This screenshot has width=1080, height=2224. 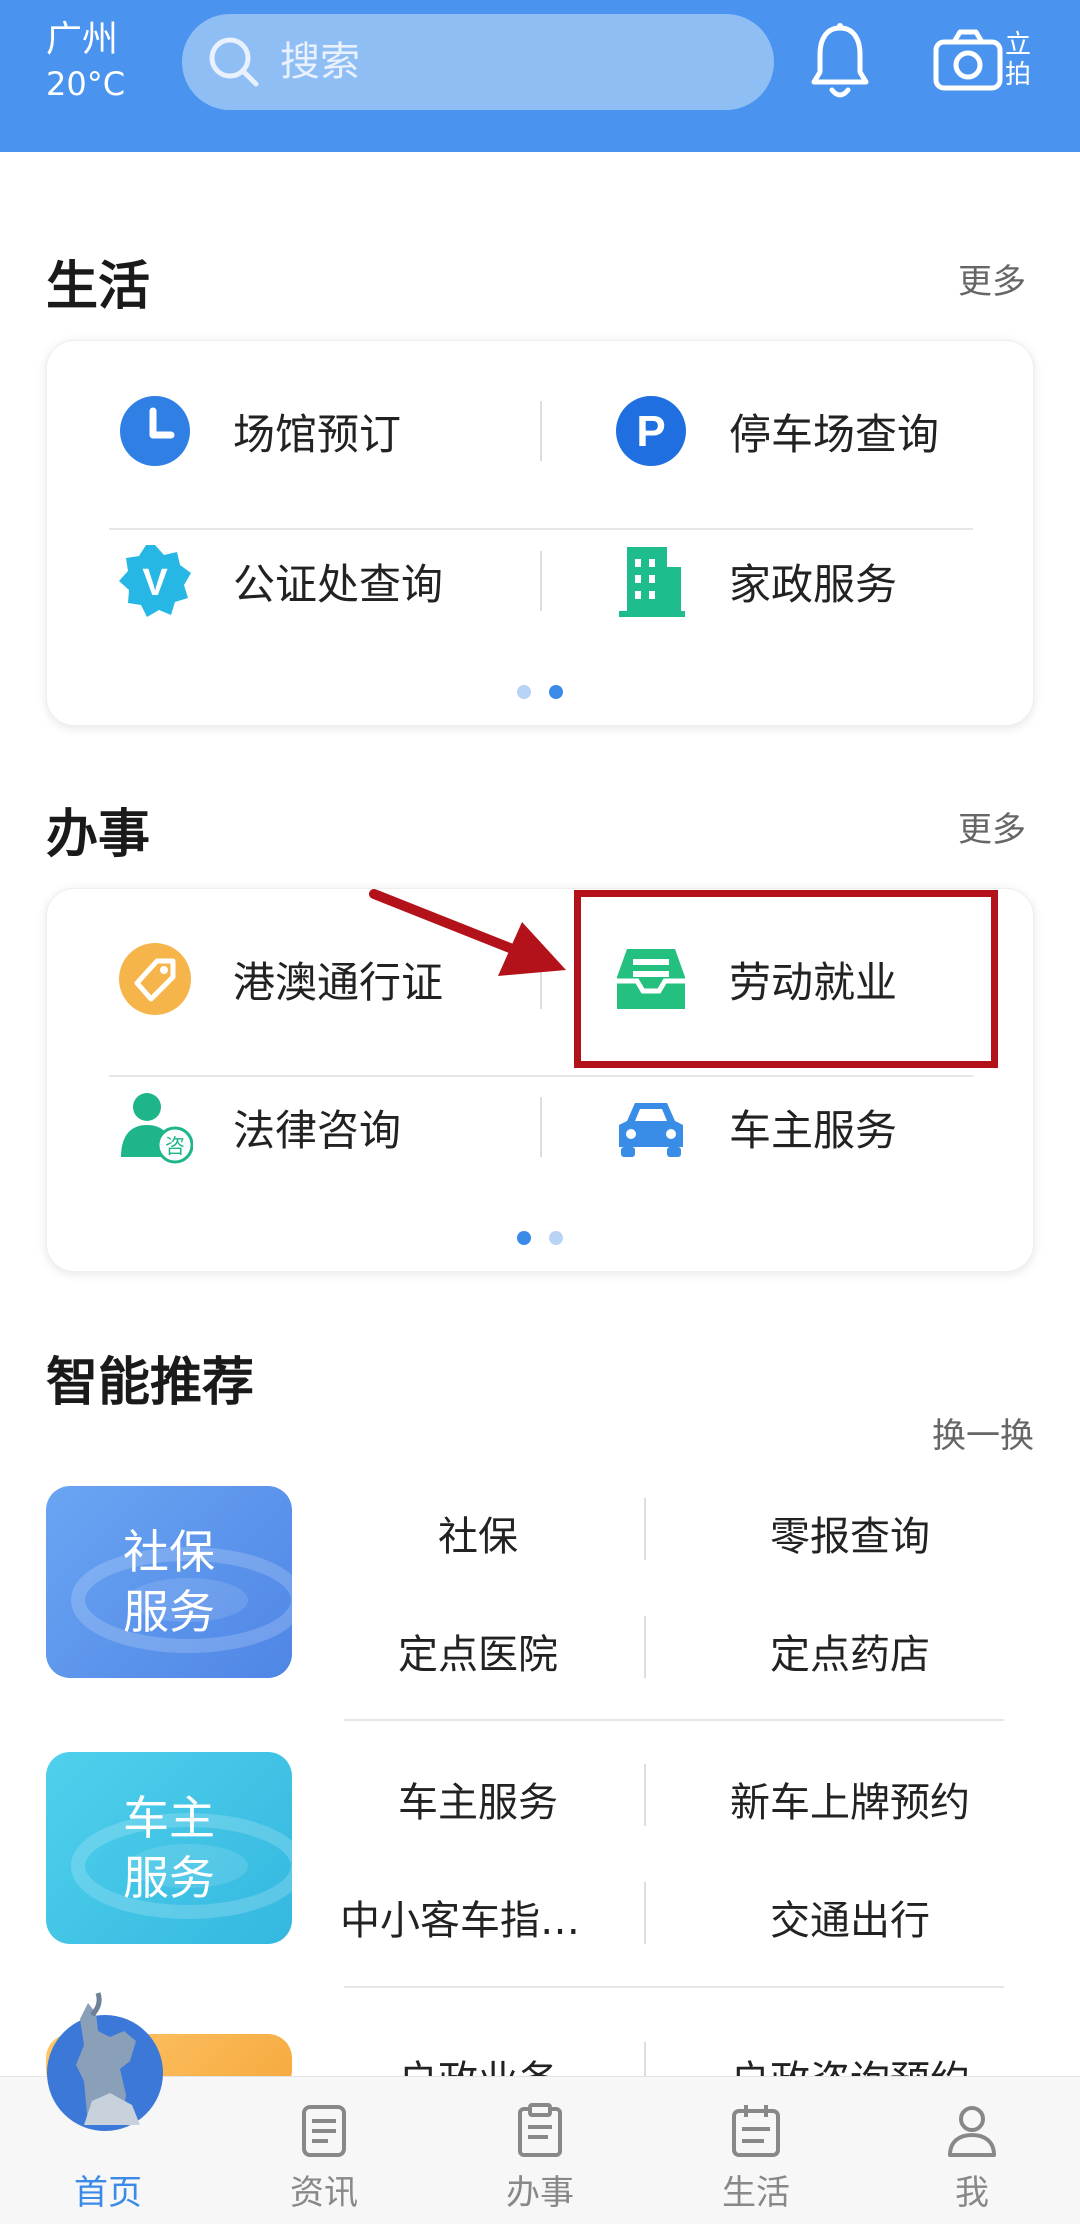 I want to click on recommend-section-title: 智能推荐, so click(x=150, y=1383).